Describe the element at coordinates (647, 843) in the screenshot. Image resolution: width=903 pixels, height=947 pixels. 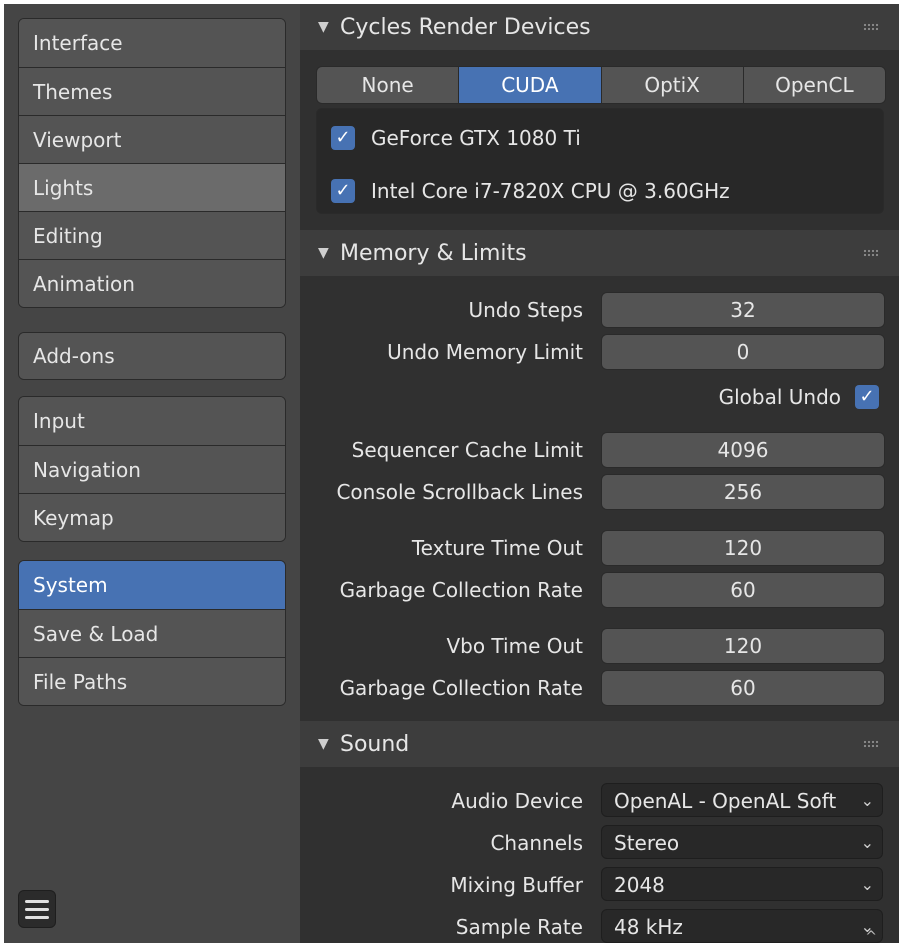
I see `channels-value: Stereo` at that location.